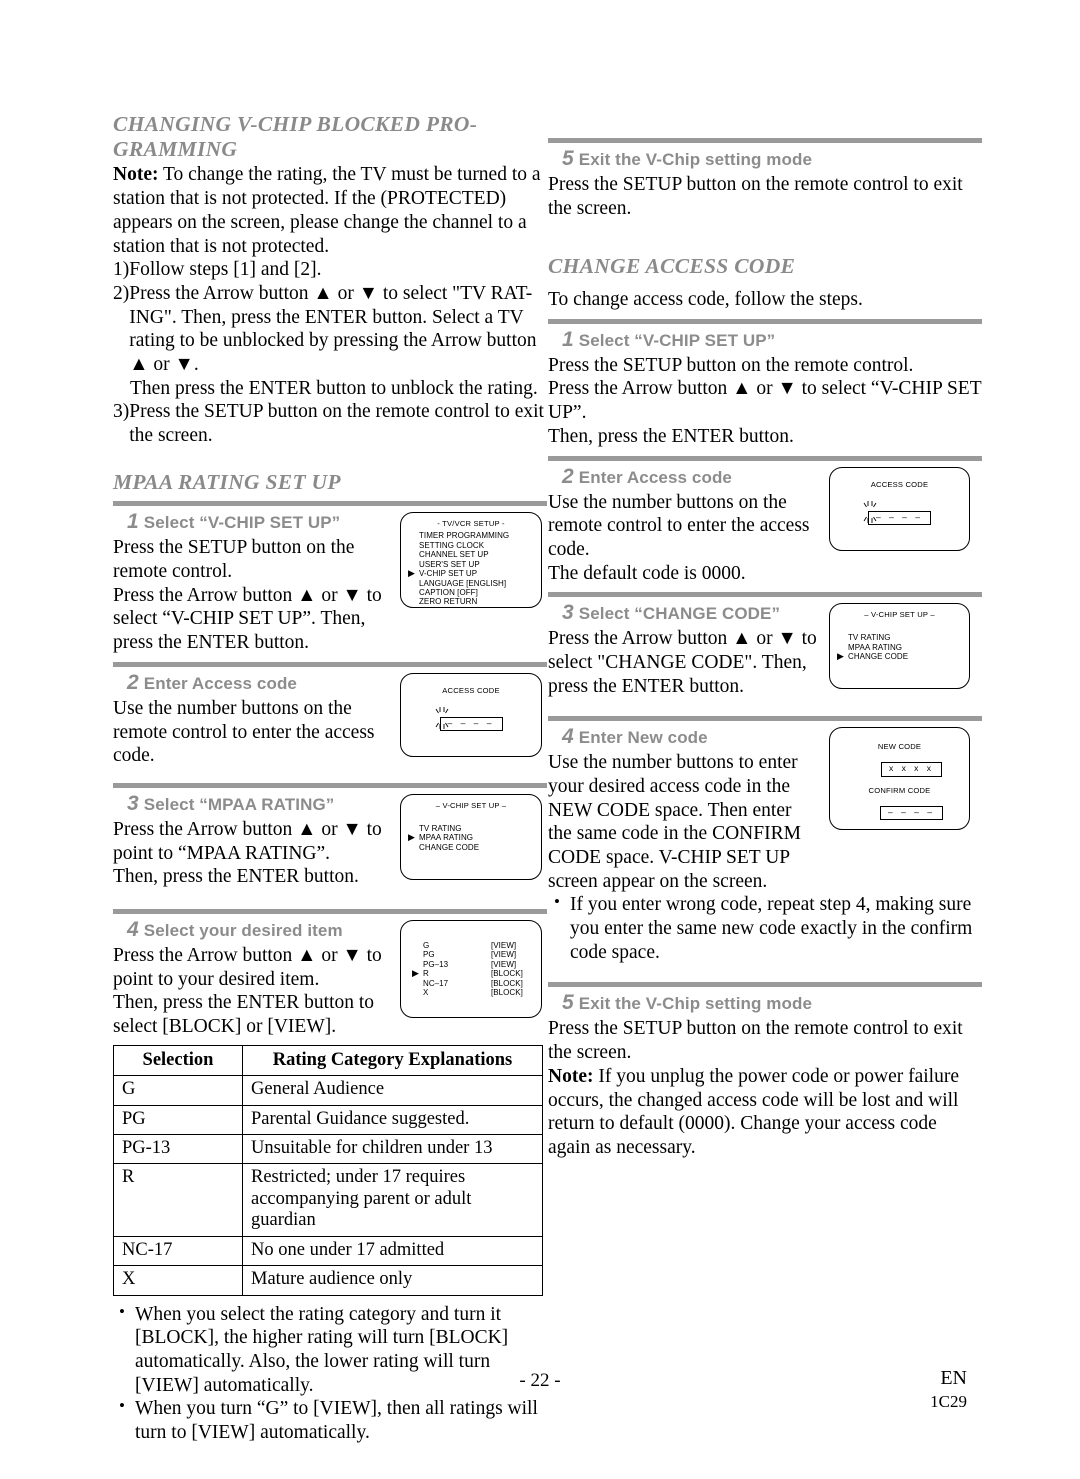  I want to click on table-header-explanations: Rating Category Explanations, so click(392, 1060).